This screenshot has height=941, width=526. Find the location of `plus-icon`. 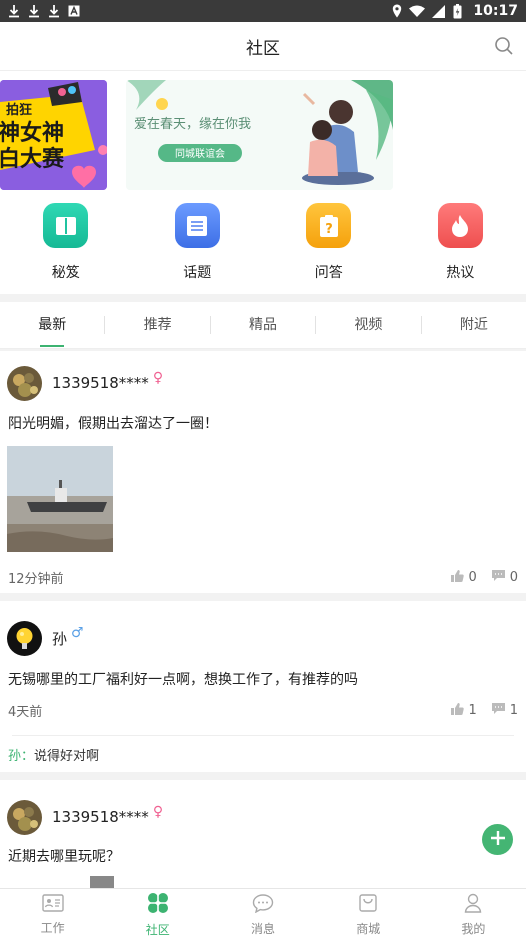

plus-icon is located at coordinates (498, 840).